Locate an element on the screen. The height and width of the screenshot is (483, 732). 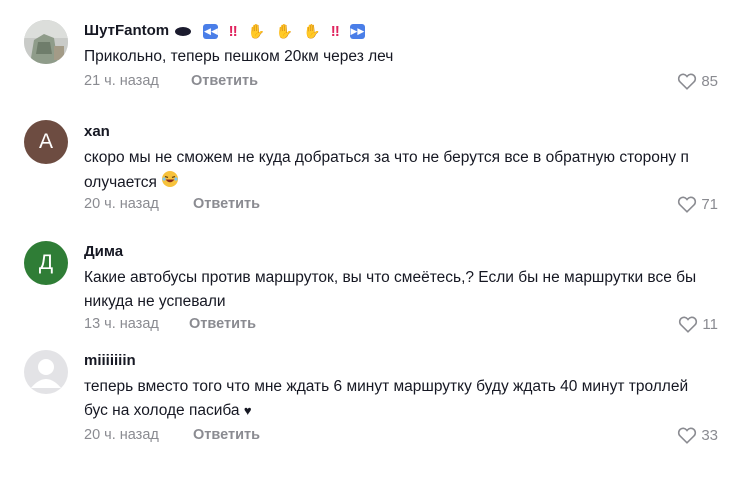
username: xan is located at coordinates (97, 131).